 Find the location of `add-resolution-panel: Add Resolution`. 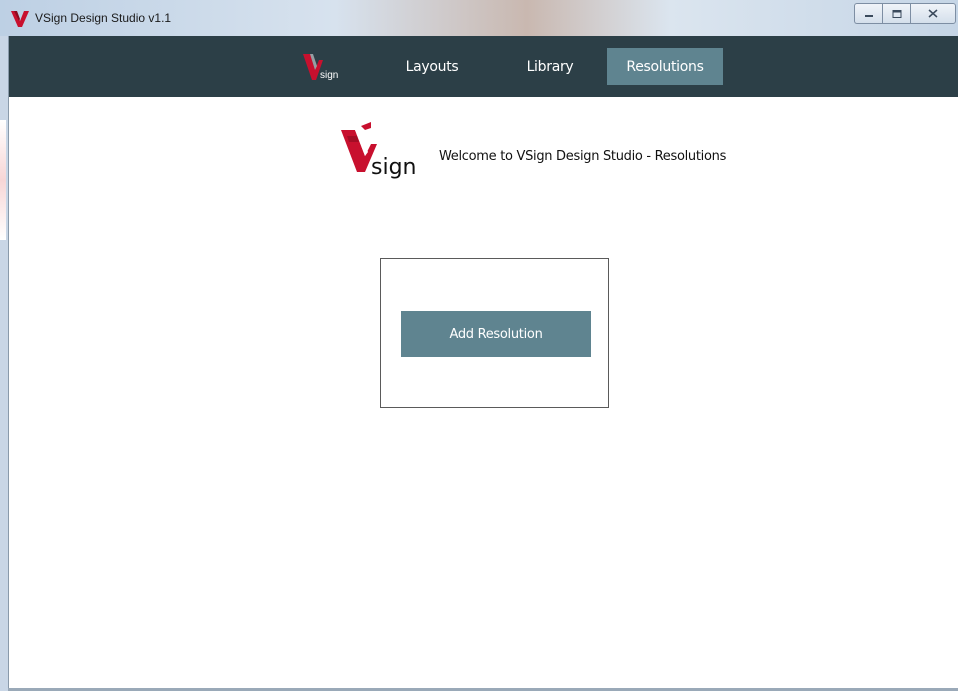

add-resolution-panel: Add Resolution is located at coordinates (494, 333).